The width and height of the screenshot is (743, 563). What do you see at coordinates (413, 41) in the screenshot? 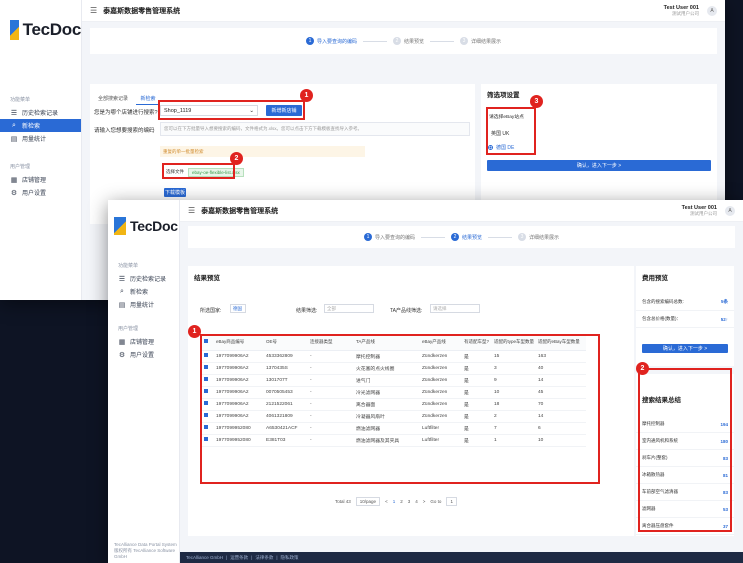
I see `step-label: 结果预览` at bounding box center [413, 41].